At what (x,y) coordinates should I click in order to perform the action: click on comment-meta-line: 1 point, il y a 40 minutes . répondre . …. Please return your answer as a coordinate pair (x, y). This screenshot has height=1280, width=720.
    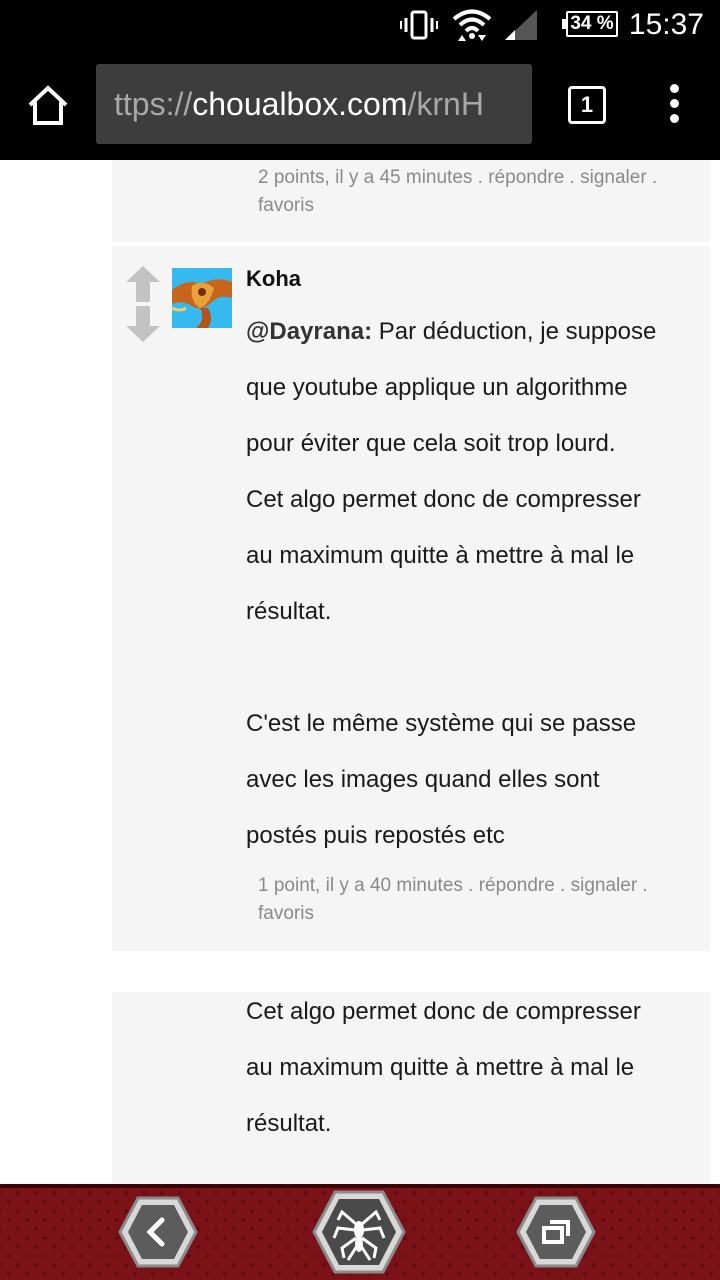
    Looking at the image, I should click on (453, 885).